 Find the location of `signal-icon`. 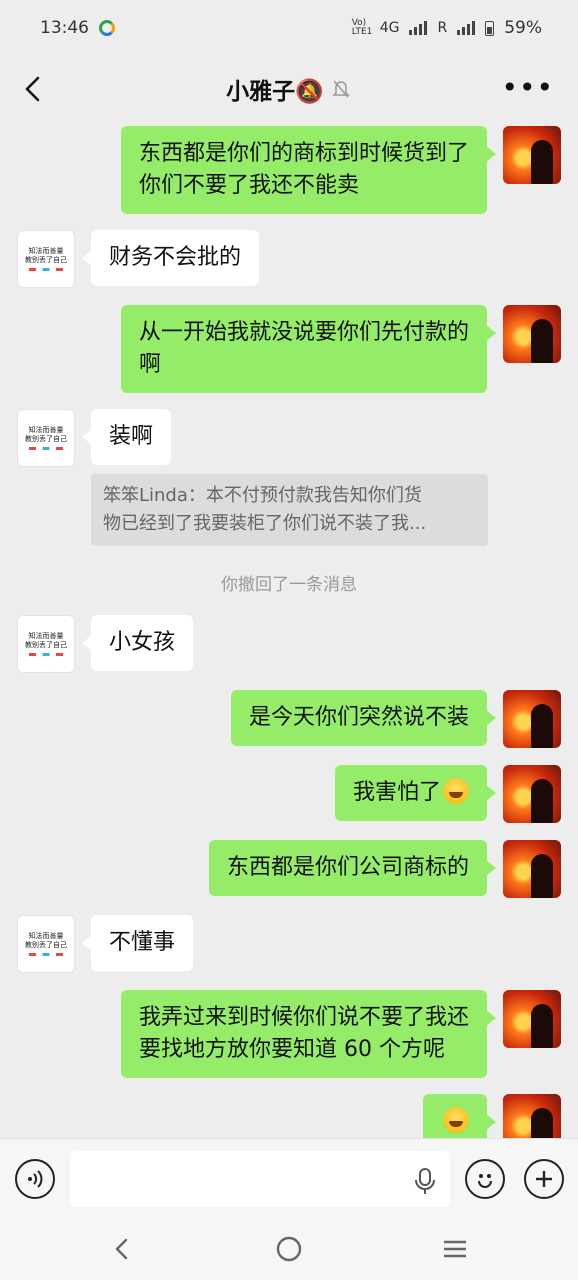

signal-icon is located at coordinates (418, 28).